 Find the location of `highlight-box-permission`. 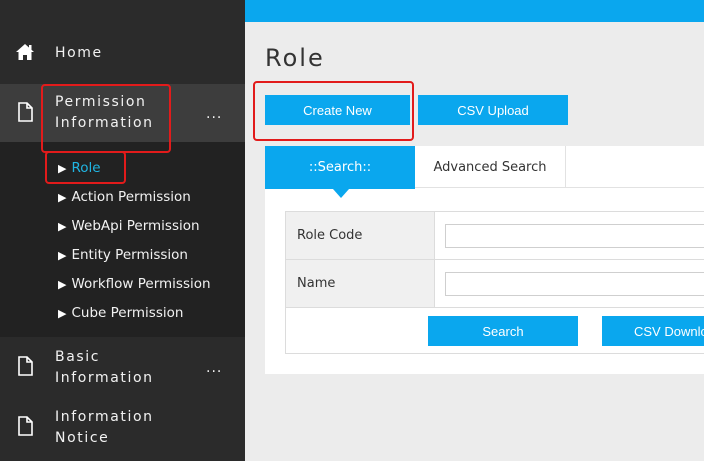

highlight-box-permission is located at coordinates (106, 118).